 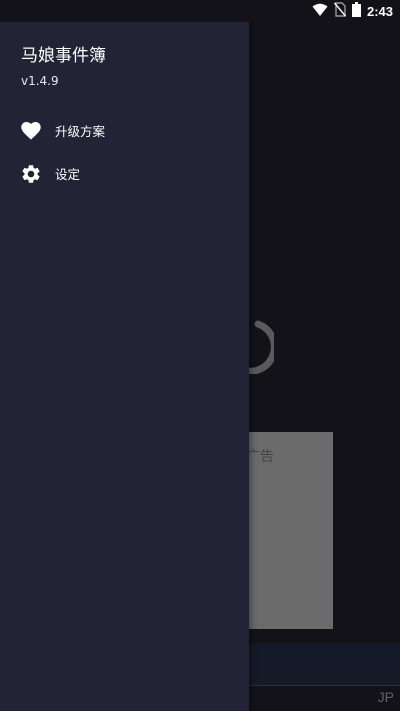 I want to click on menu-item-upgrade: 升级方案, so click(x=124, y=130).